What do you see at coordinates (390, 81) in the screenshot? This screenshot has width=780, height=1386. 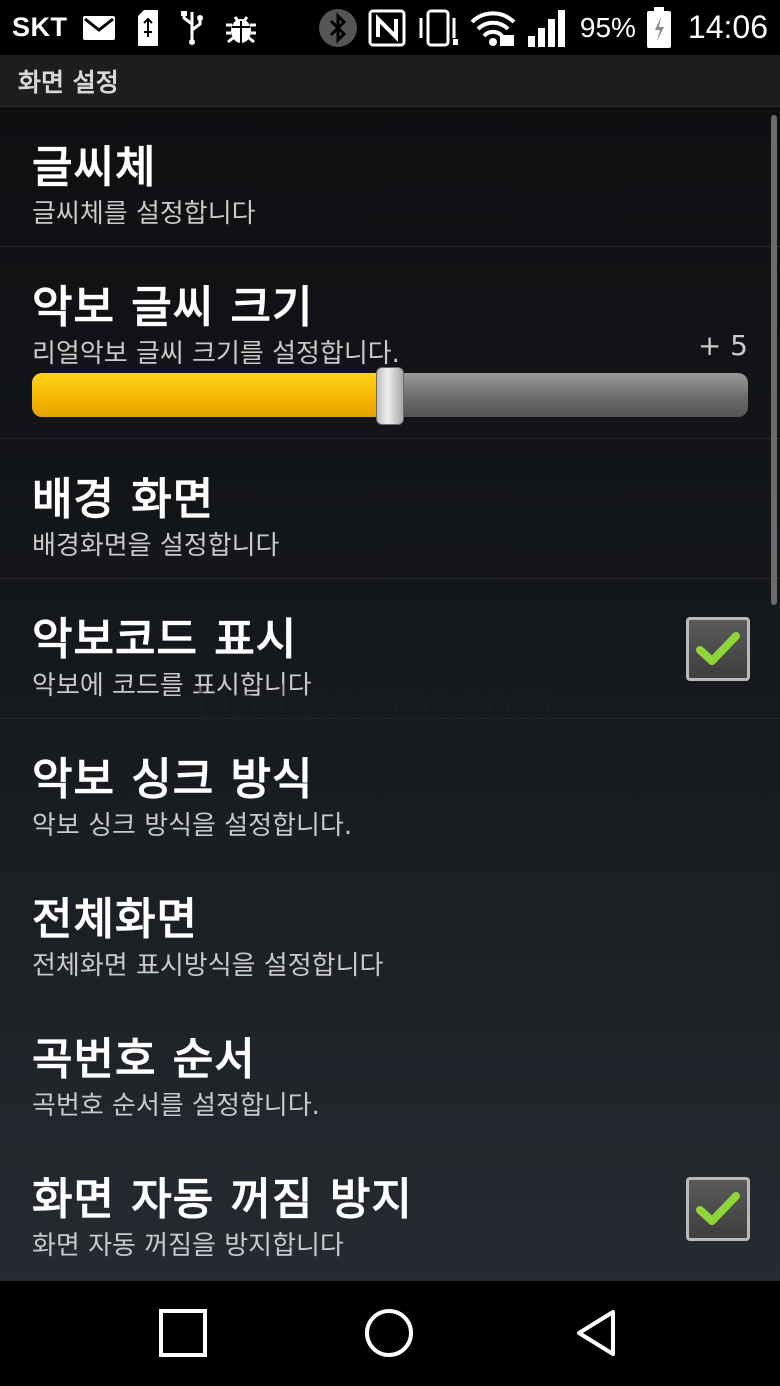 I see `section-header: 화면 설정` at bounding box center [390, 81].